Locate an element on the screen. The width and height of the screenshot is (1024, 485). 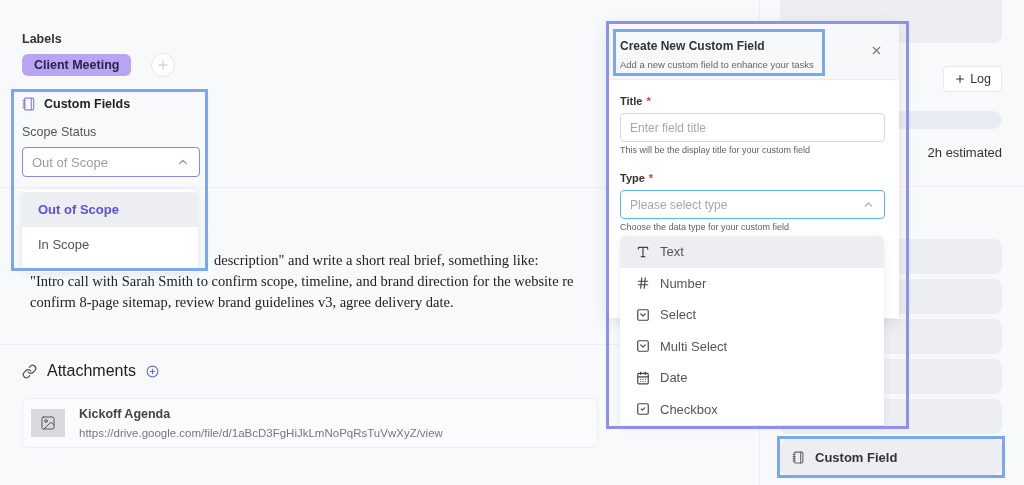
modal-subtitle: Add a new custom field to enhance your tasks is located at coordinates (717, 64).